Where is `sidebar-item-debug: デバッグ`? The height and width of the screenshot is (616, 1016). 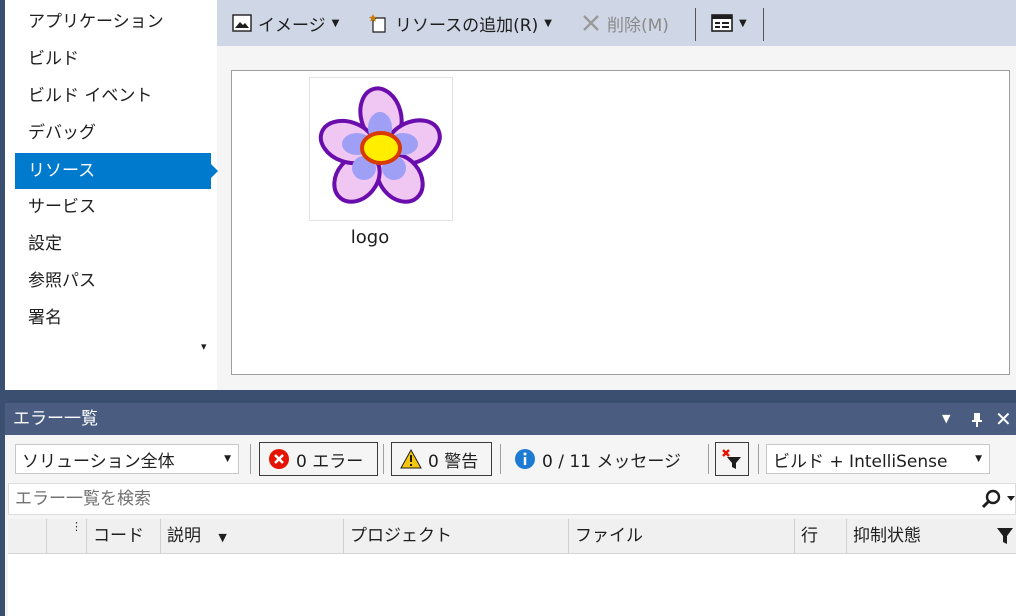
sidebar-item-debug: デバッグ is located at coordinates (113, 133).